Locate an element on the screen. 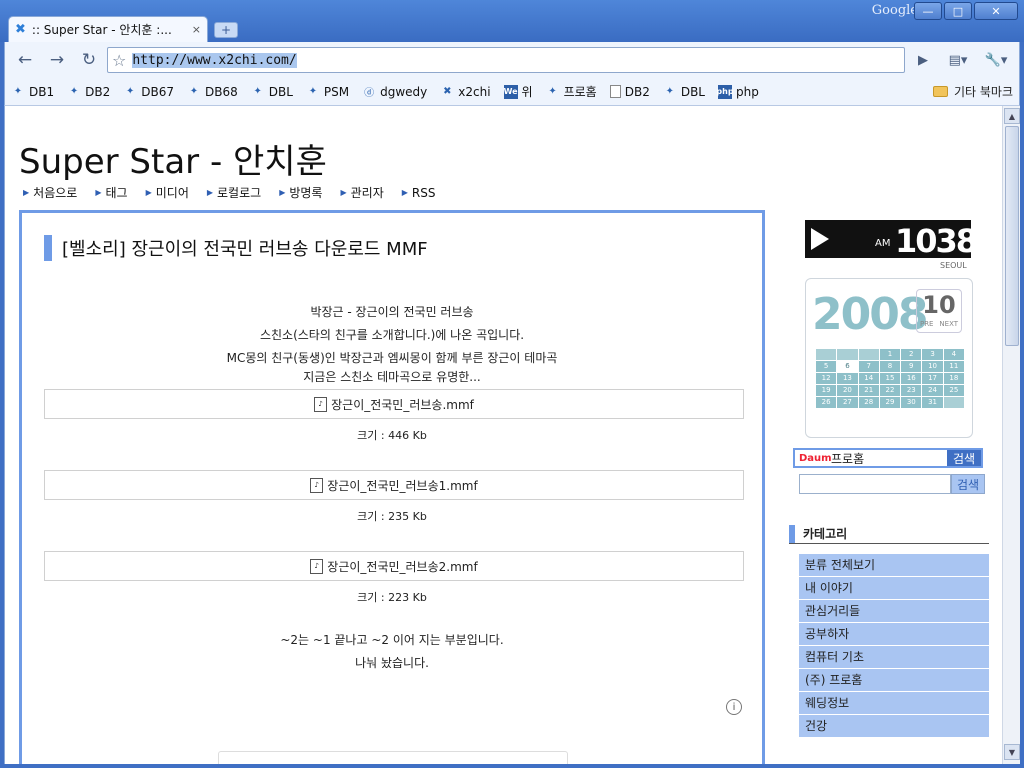 The height and width of the screenshot is (768, 1024). close-window-button: ✕ is located at coordinates (996, 11).